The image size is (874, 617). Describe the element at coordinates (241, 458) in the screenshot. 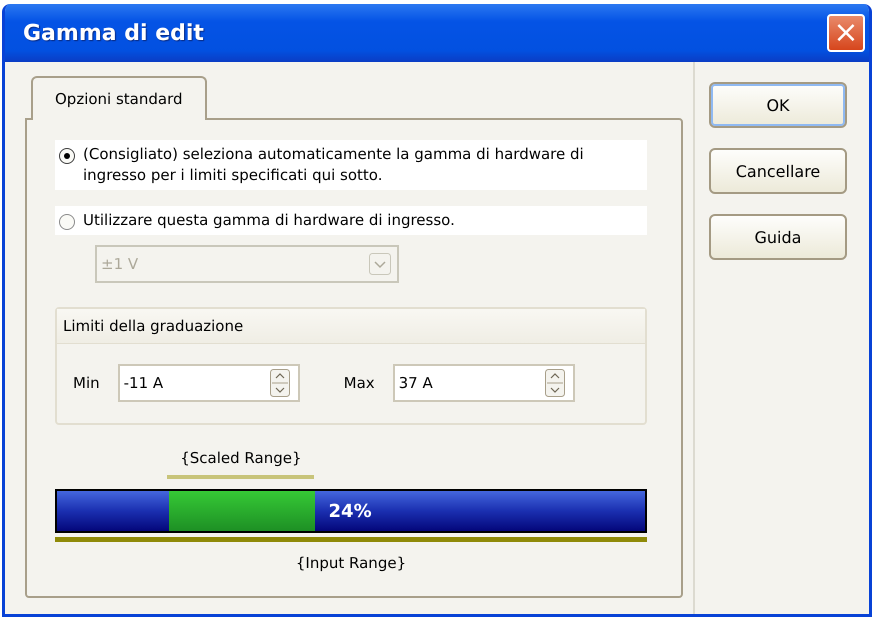

I see `scaled-range-label: {Scaled Range}` at that location.